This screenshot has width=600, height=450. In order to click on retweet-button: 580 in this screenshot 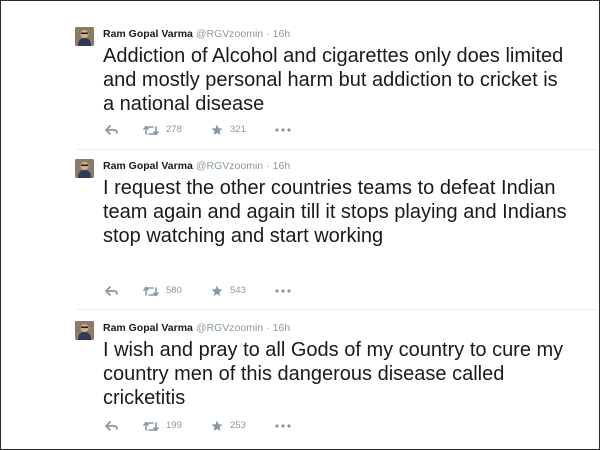, I will do `click(162, 291)`.